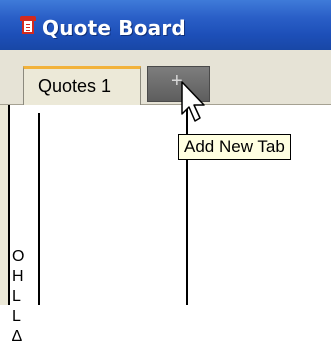 This screenshot has height=347, width=331. Describe the element at coordinates (39, 209) in the screenshot. I see `column-divider` at that location.